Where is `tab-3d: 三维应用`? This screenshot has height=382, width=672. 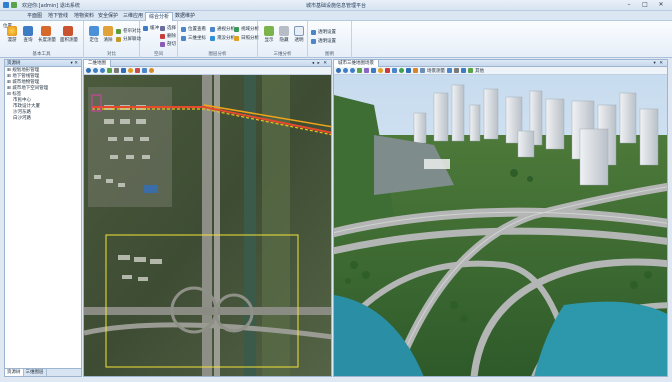 tab-3d: 三维应用 is located at coordinates (133, 16).